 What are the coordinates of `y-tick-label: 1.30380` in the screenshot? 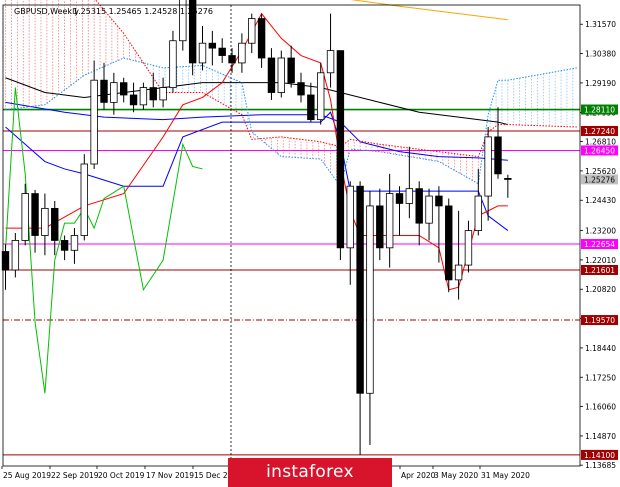 It's located at (600, 54).